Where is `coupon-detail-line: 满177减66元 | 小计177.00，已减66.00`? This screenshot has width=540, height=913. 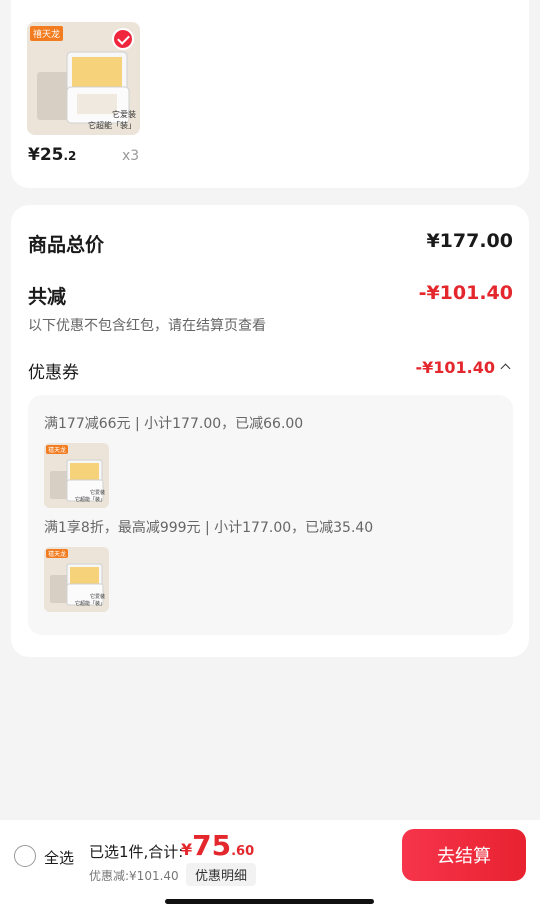
coupon-detail-line: 满177减66元 | 小计177.00，已减66.00 is located at coordinates (174, 424).